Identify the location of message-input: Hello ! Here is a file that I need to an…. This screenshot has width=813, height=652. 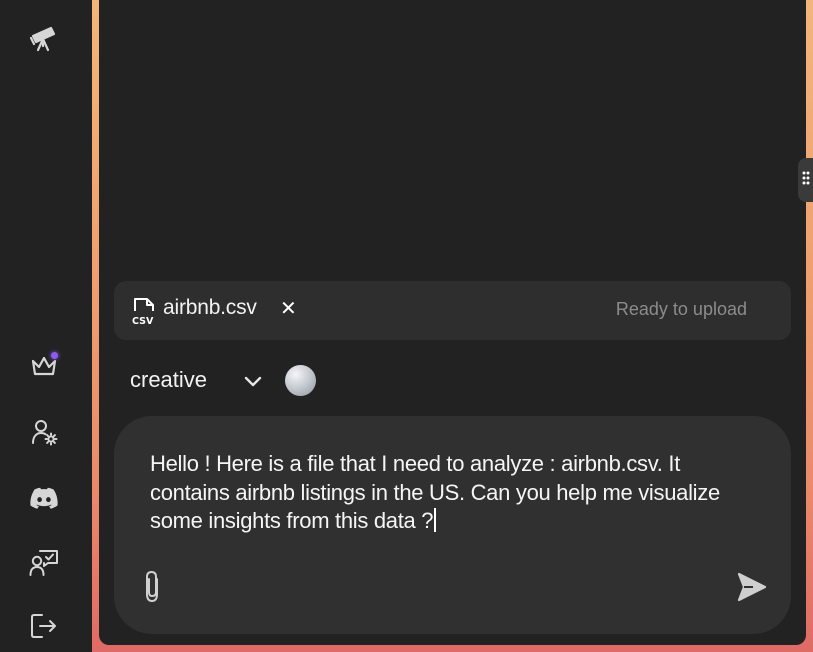
(450, 493).